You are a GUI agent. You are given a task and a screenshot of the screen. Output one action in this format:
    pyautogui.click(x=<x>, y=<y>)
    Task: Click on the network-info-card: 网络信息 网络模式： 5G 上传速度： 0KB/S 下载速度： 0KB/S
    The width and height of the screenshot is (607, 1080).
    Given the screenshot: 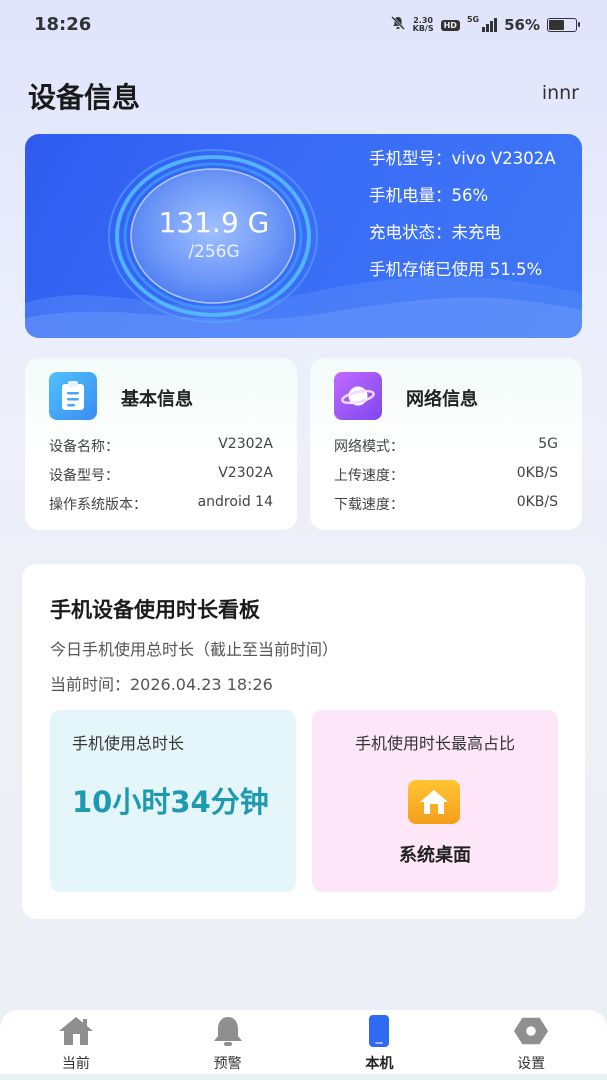 What is the action you would take?
    pyautogui.click(x=446, y=444)
    